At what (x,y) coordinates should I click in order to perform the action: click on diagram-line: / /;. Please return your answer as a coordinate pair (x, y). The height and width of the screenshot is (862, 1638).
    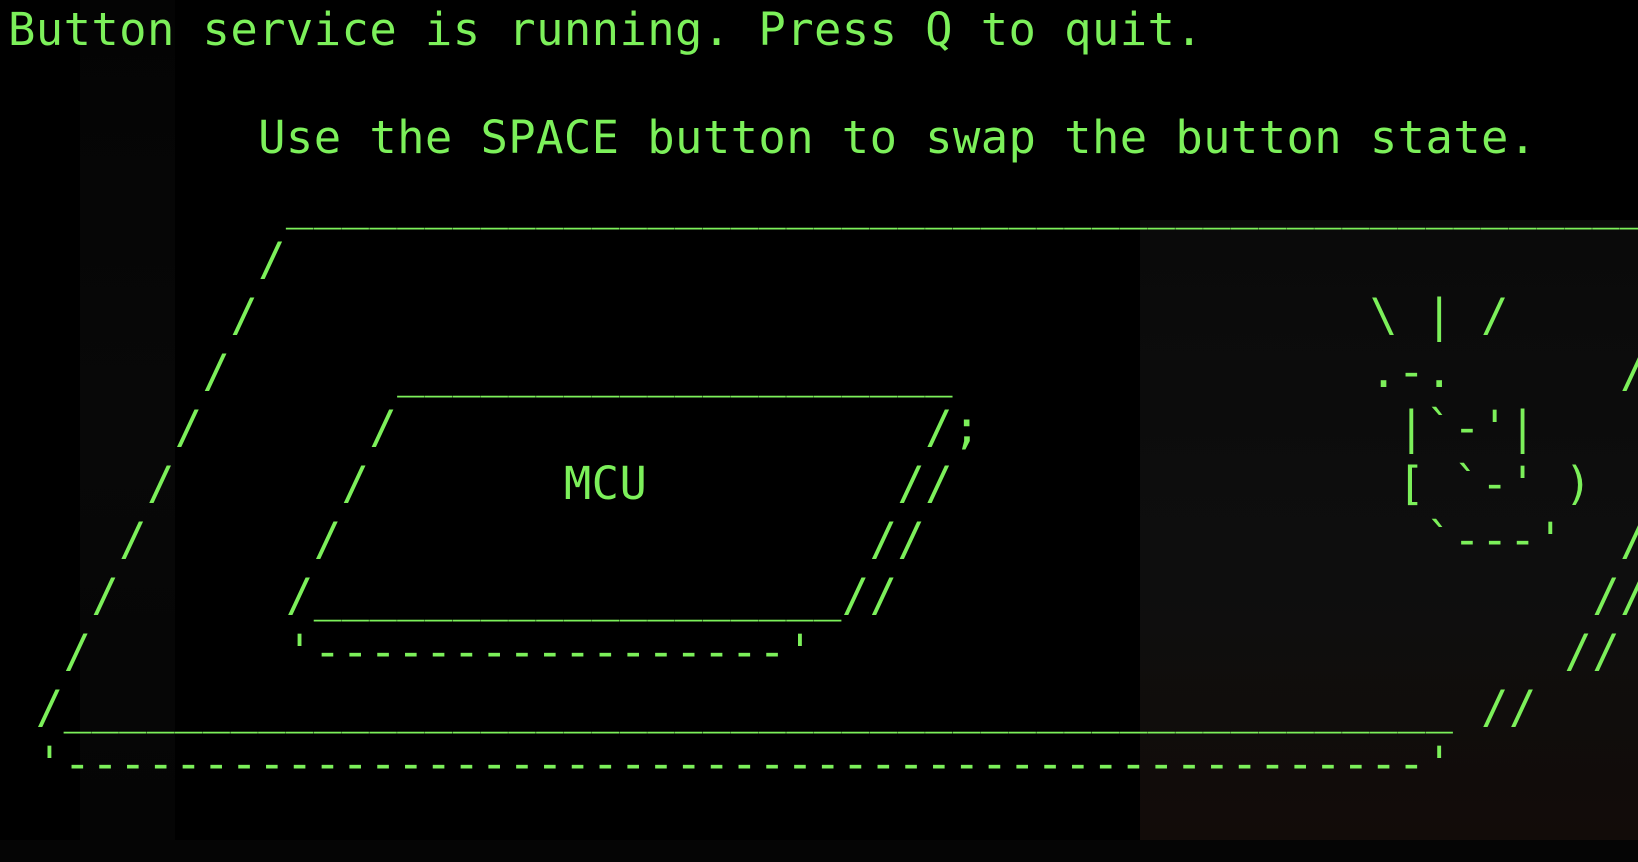
    Looking at the image, I should click on (823, 259).